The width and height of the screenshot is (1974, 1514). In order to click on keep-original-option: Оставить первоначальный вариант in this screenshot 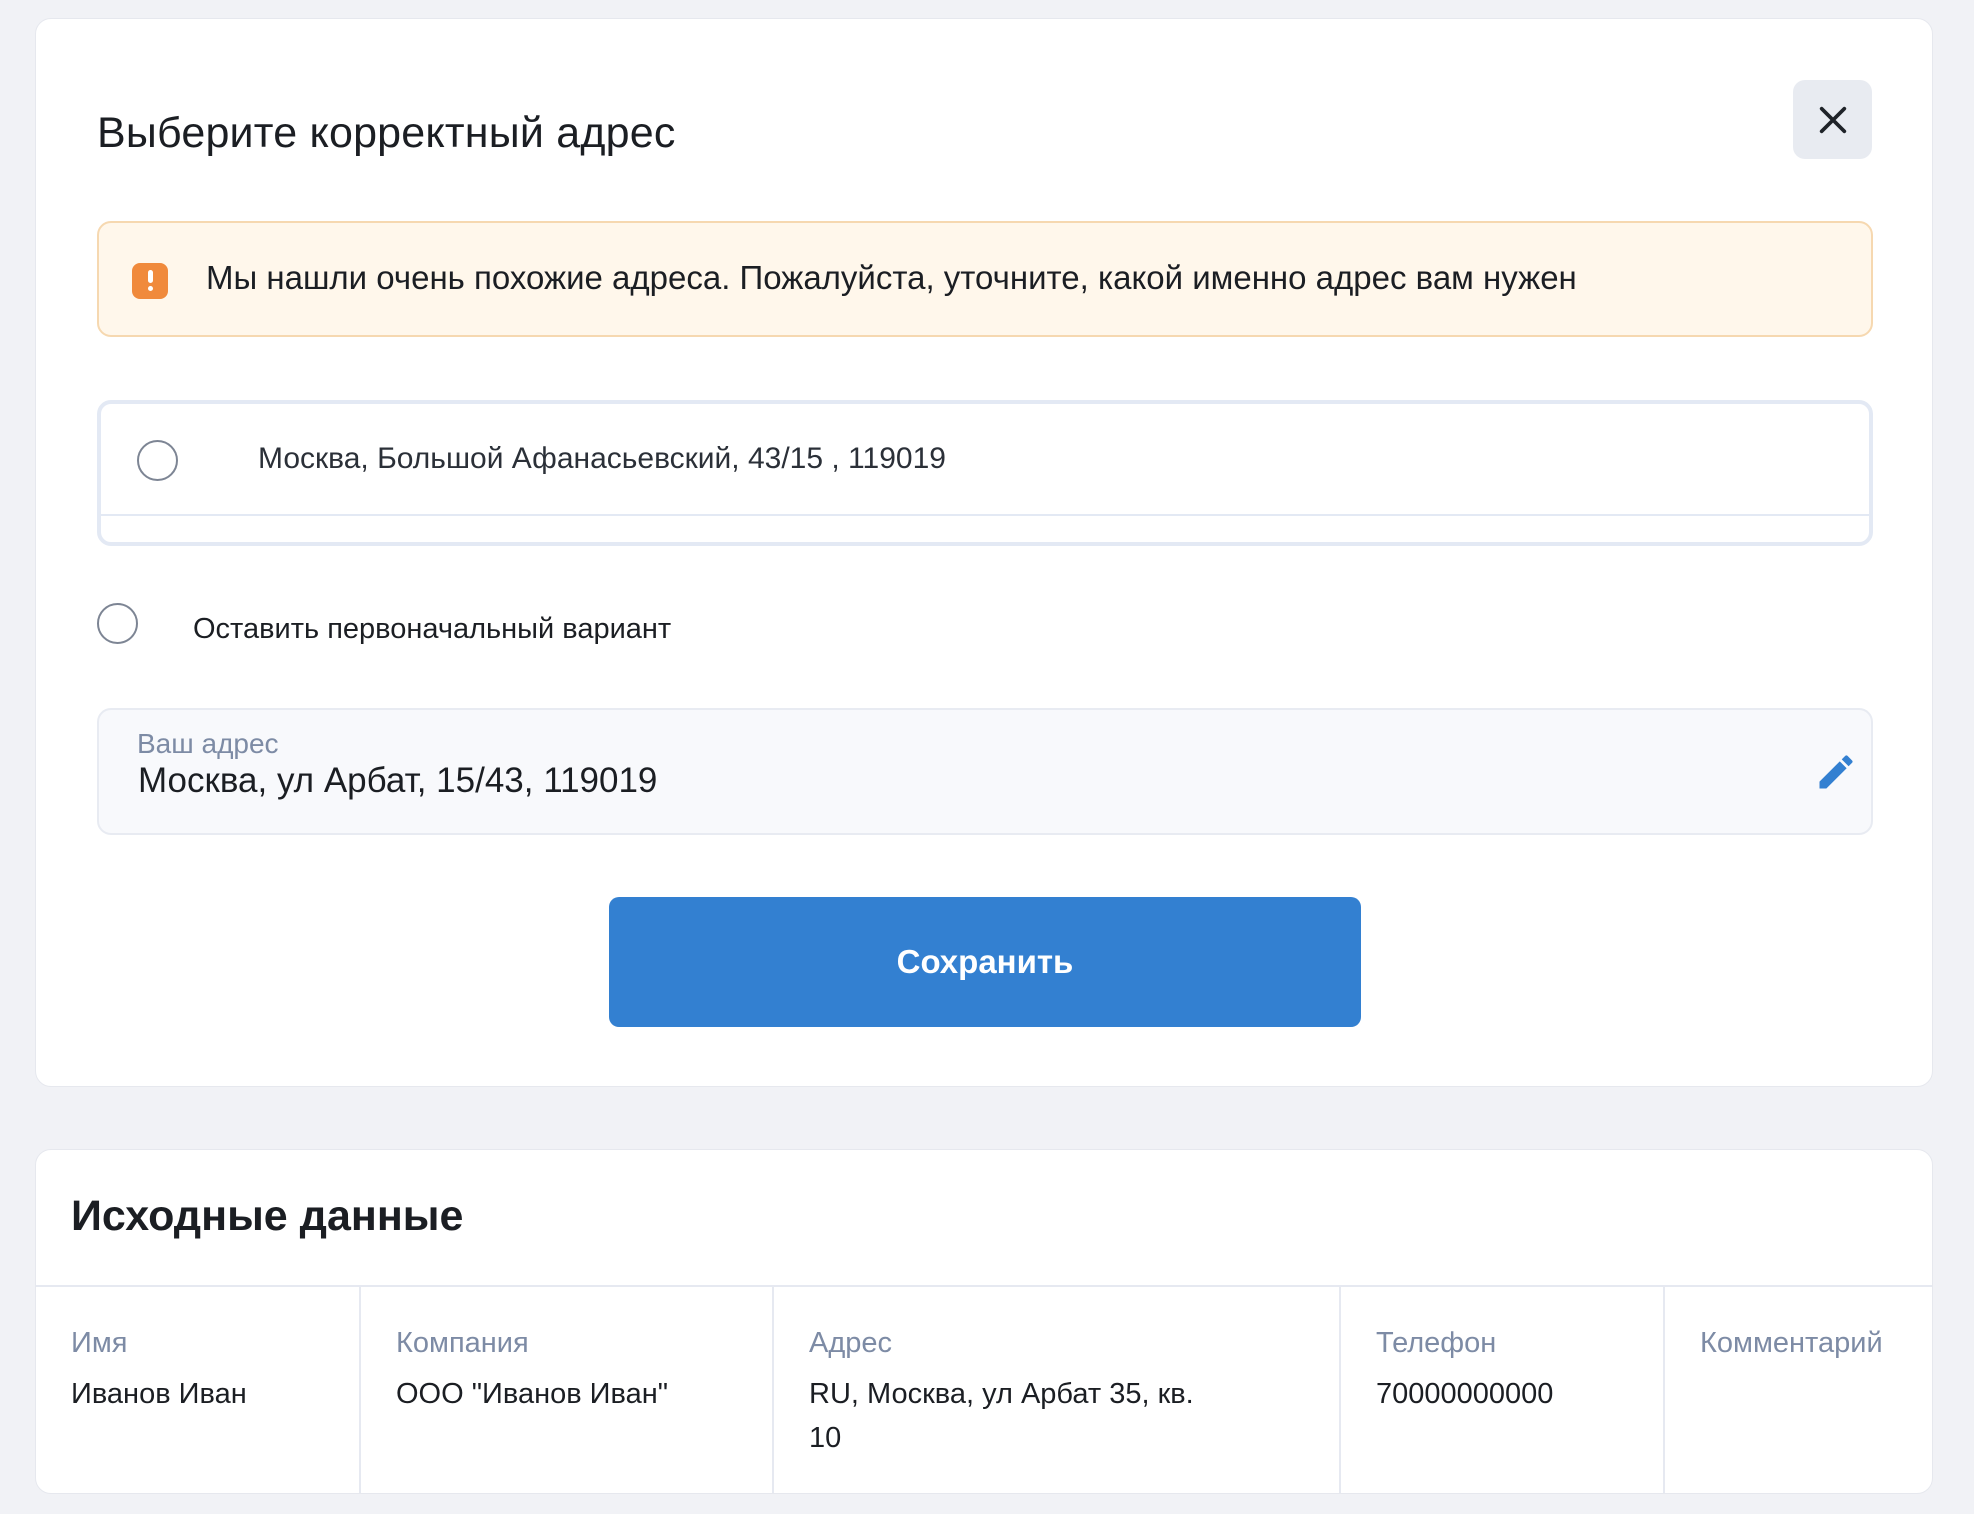, I will do `click(447, 633)`.